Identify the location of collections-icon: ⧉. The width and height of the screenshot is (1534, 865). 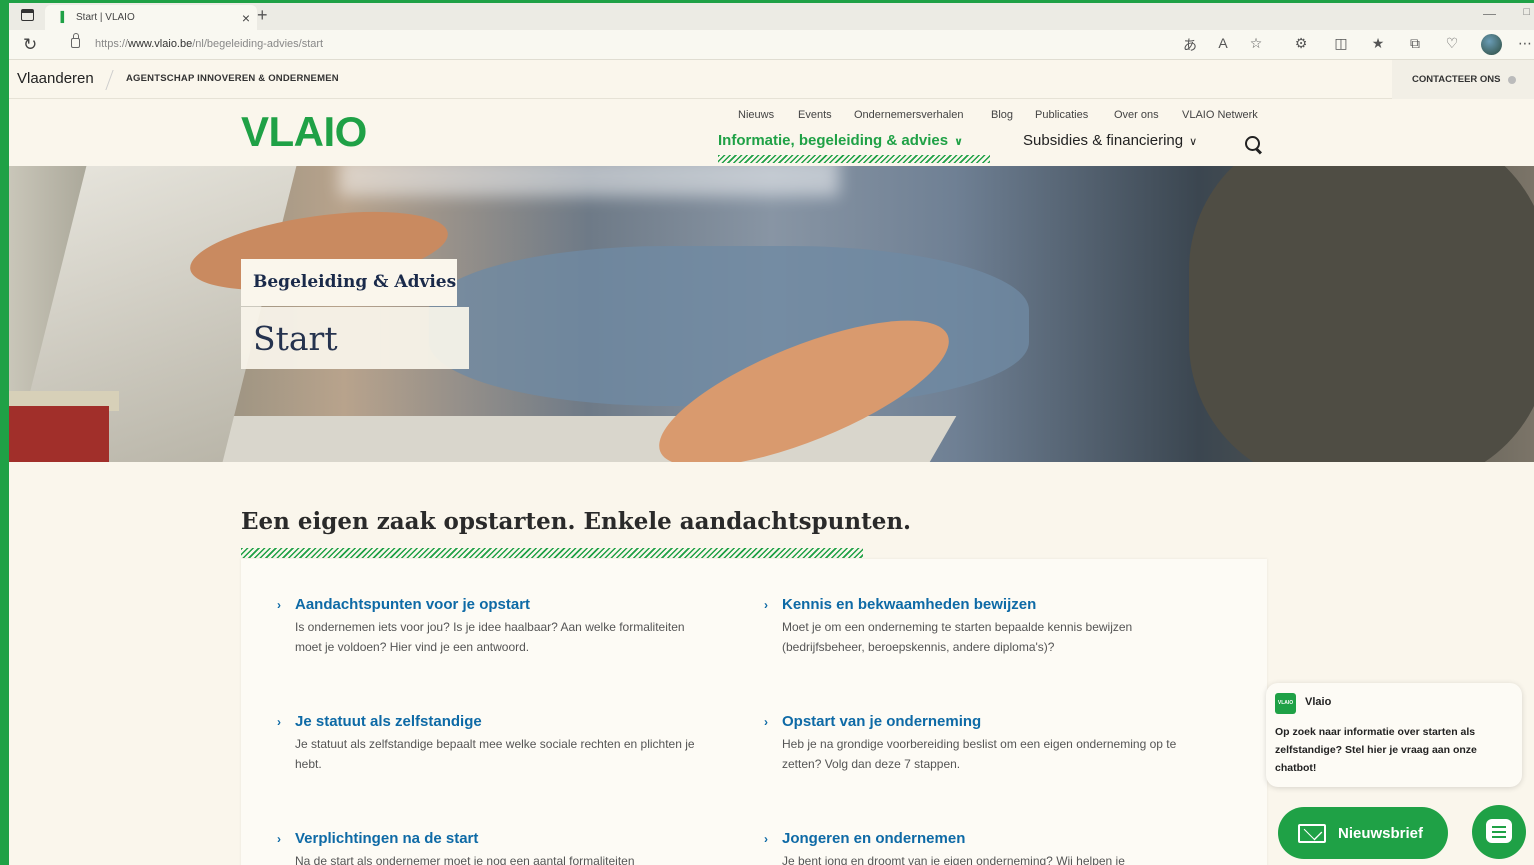
(1415, 43).